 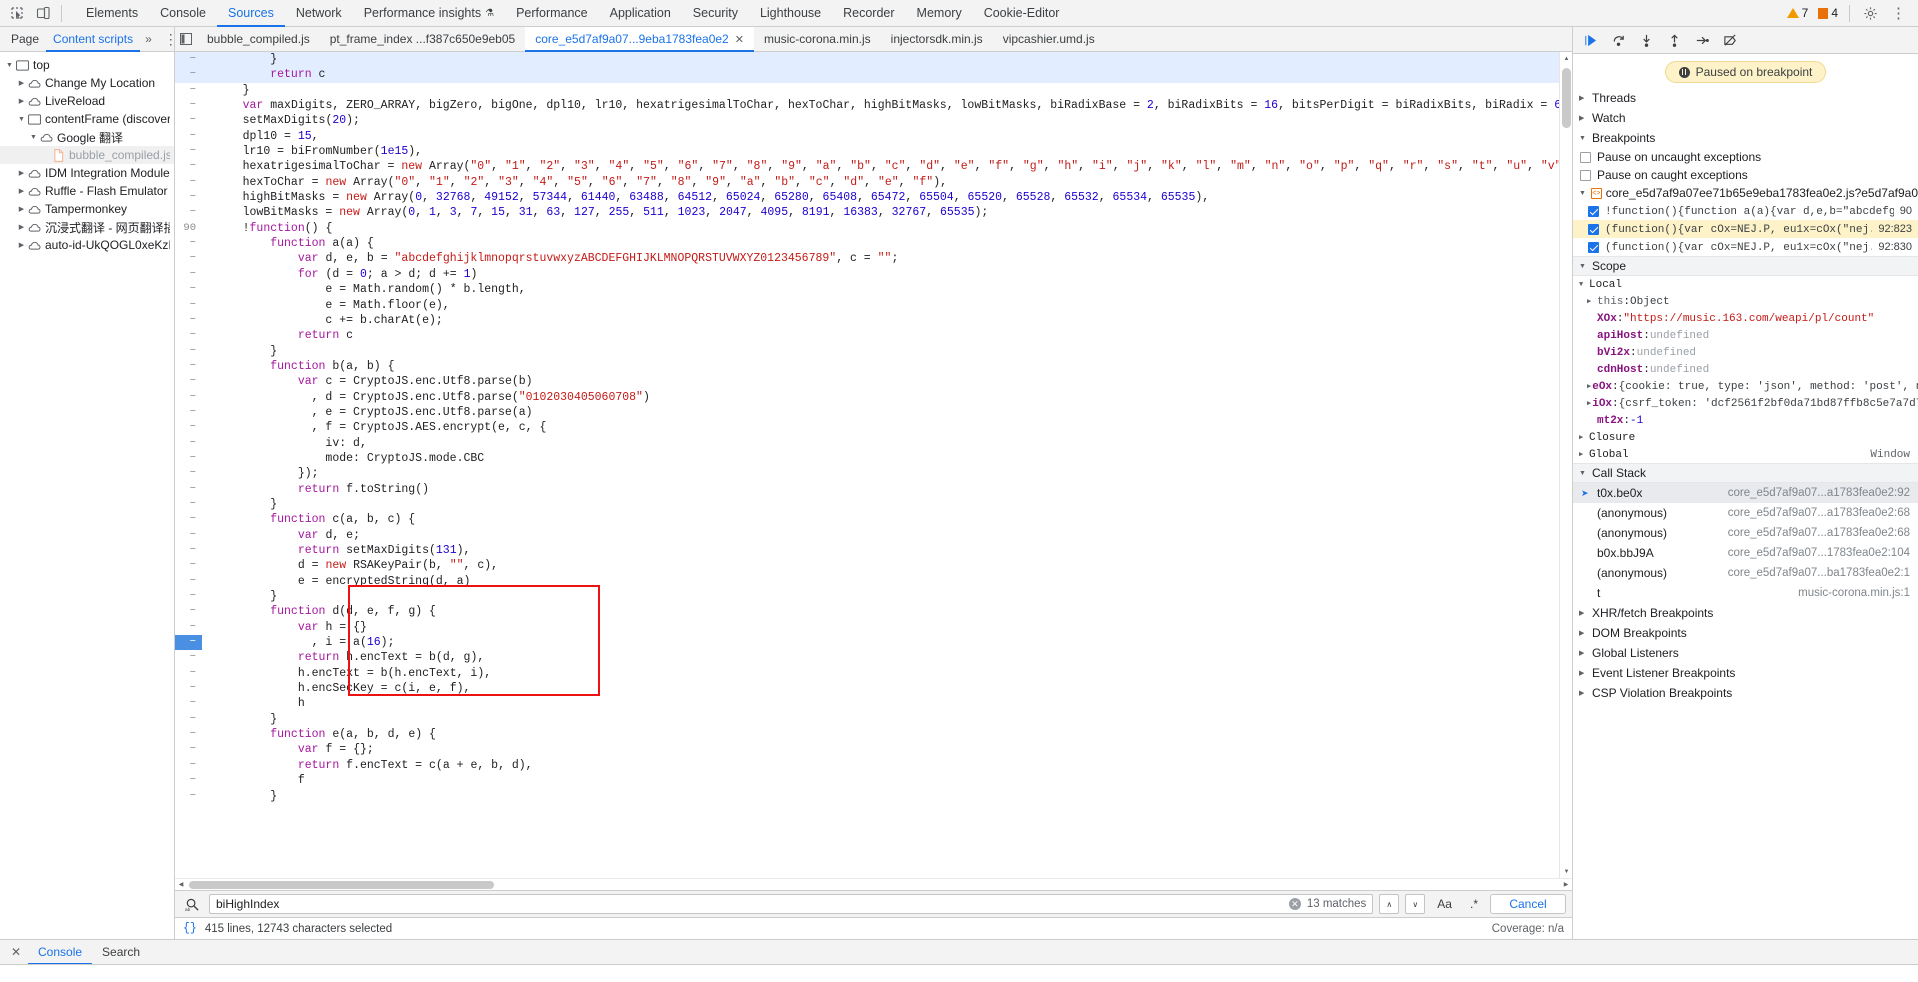 I want to click on code-line: − h.encText = b(h.encText, i),, so click(x=867, y=673).